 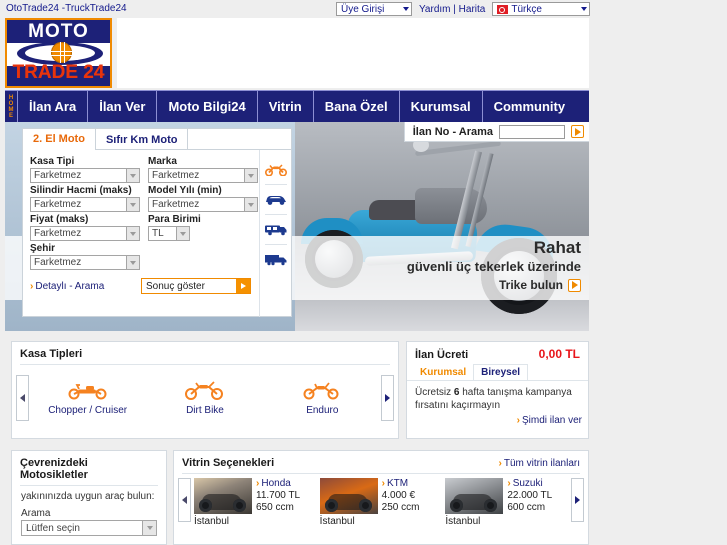 I want to click on showcase-card-suzuki: › Suzuki 22.000 TL 600 ccm İstanbul, so click(x=506, y=502).